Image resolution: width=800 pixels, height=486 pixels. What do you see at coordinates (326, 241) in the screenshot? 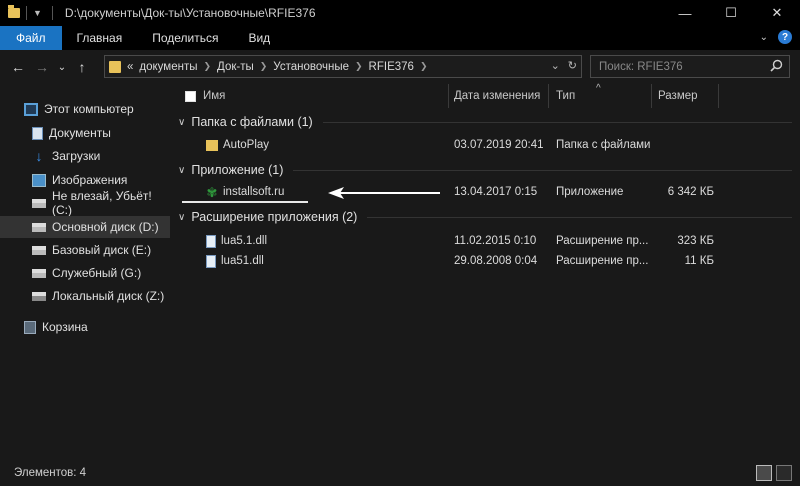
I see `file-name-cell: lua5.1.dll` at bounding box center [326, 241].